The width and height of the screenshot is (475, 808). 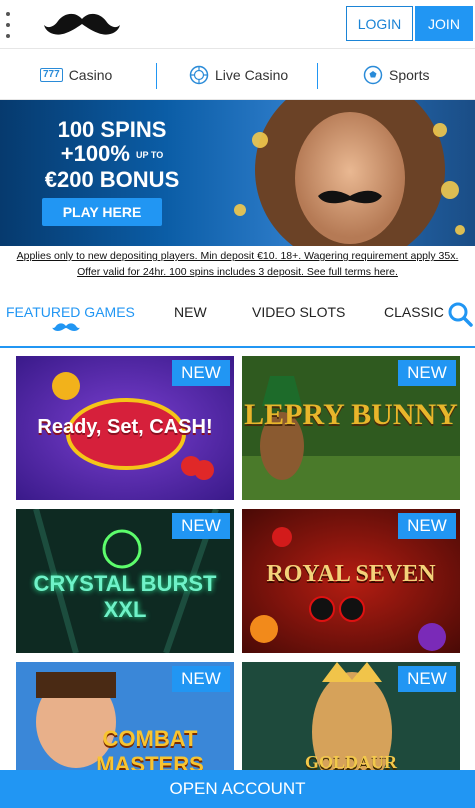 I want to click on tab-new: NEW, so click(x=190, y=312).